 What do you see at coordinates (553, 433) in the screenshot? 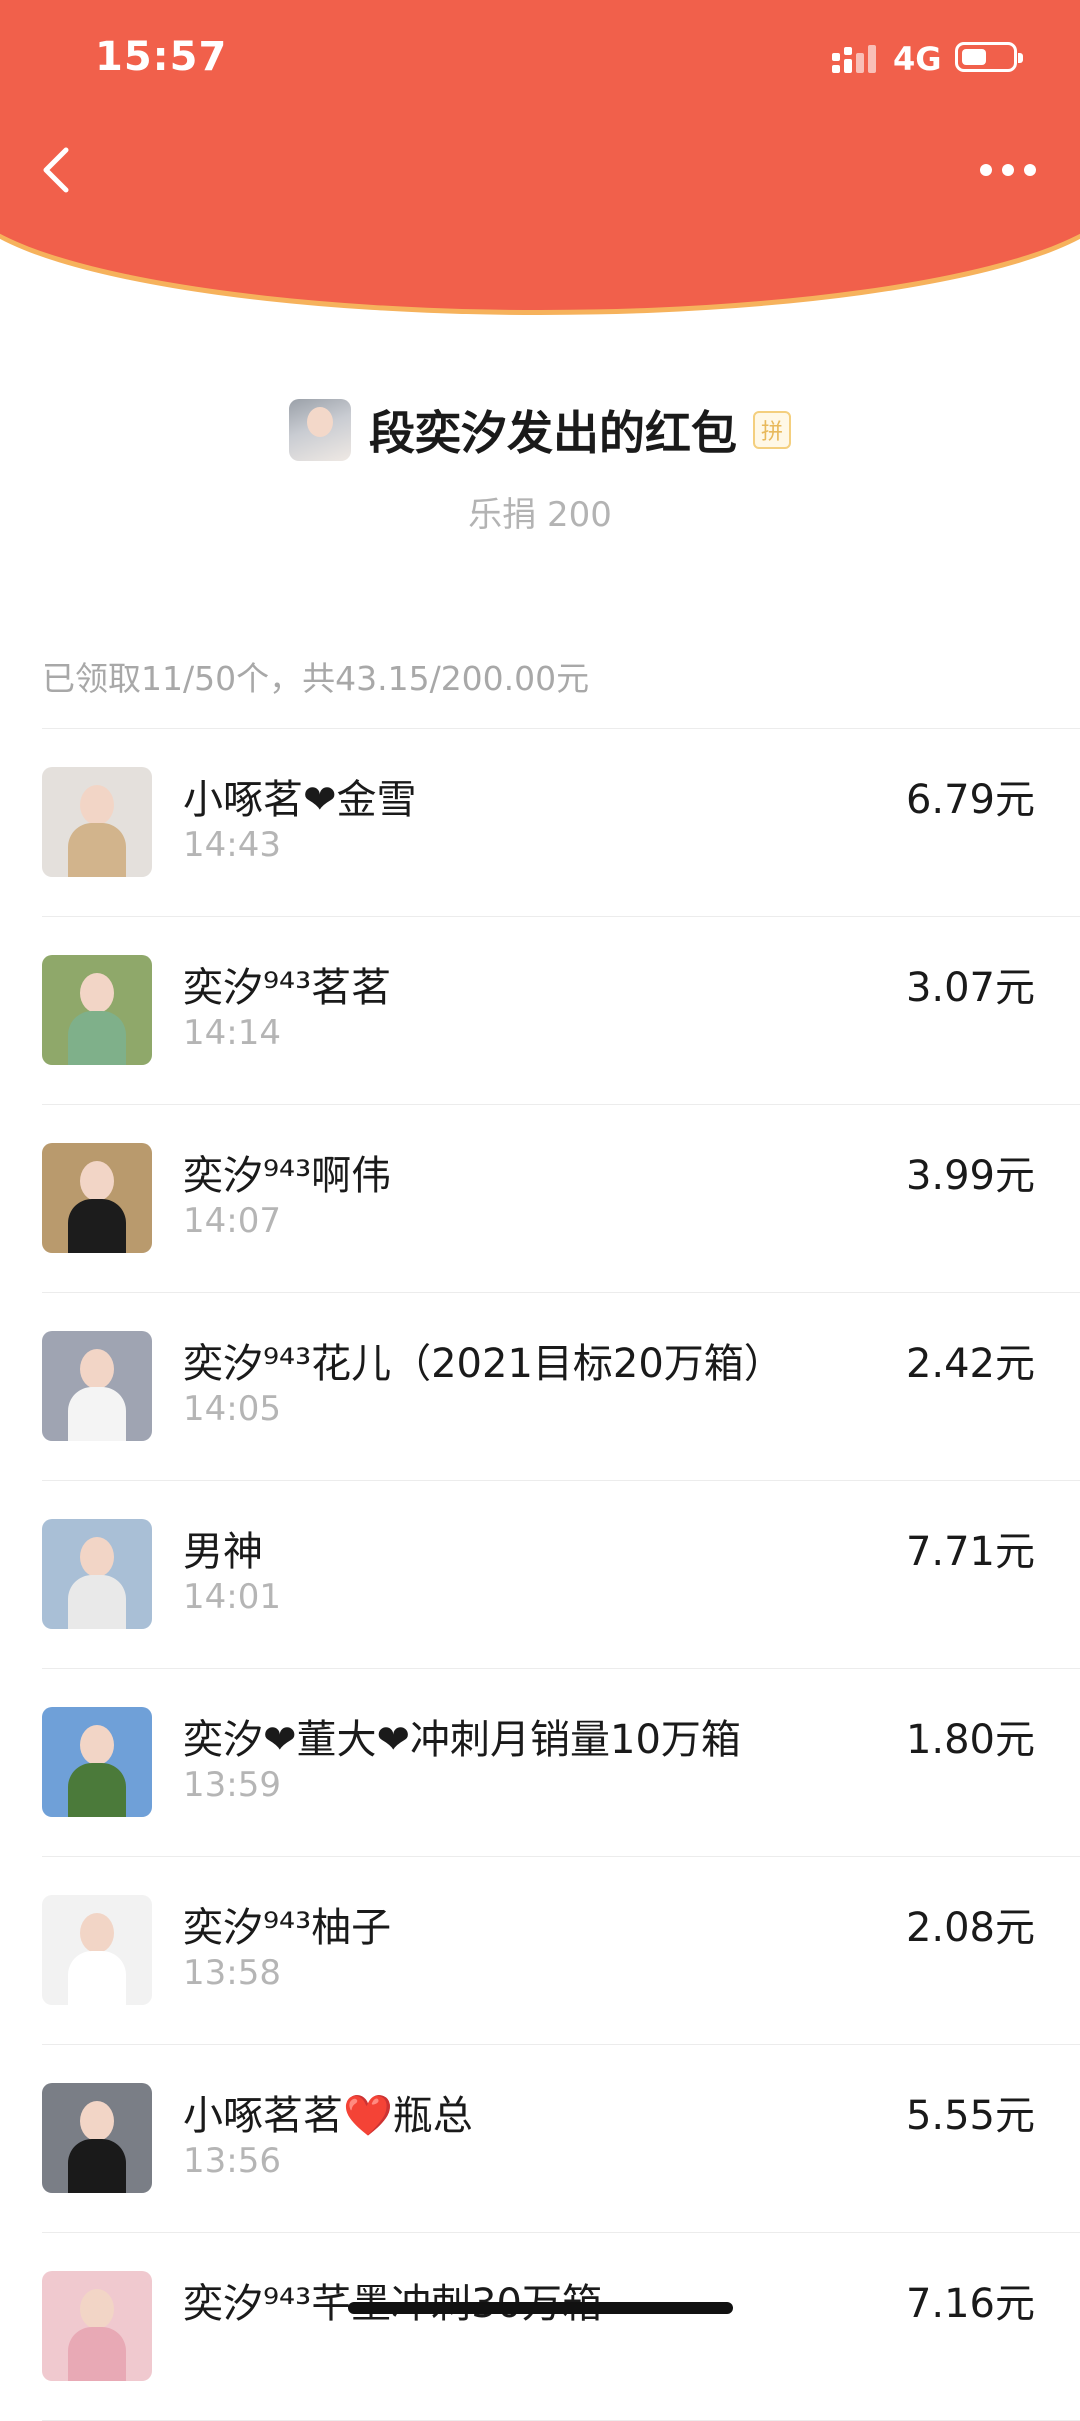
I see `page-title: 段奕汐发出的红包` at bounding box center [553, 433].